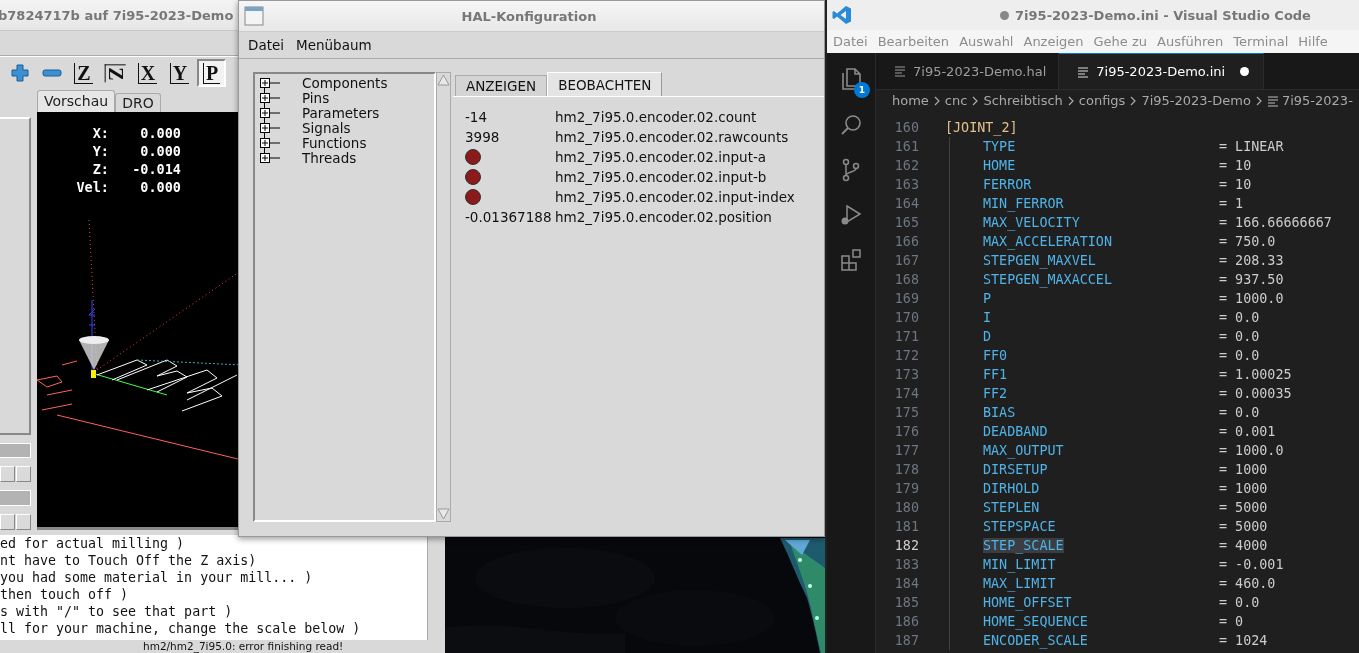 The height and width of the screenshot is (653, 1359). What do you see at coordinates (129, 560) in the screenshot?
I see `code-line: nt have to Touch Off the Z axis)` at bounding box center [129, 560].